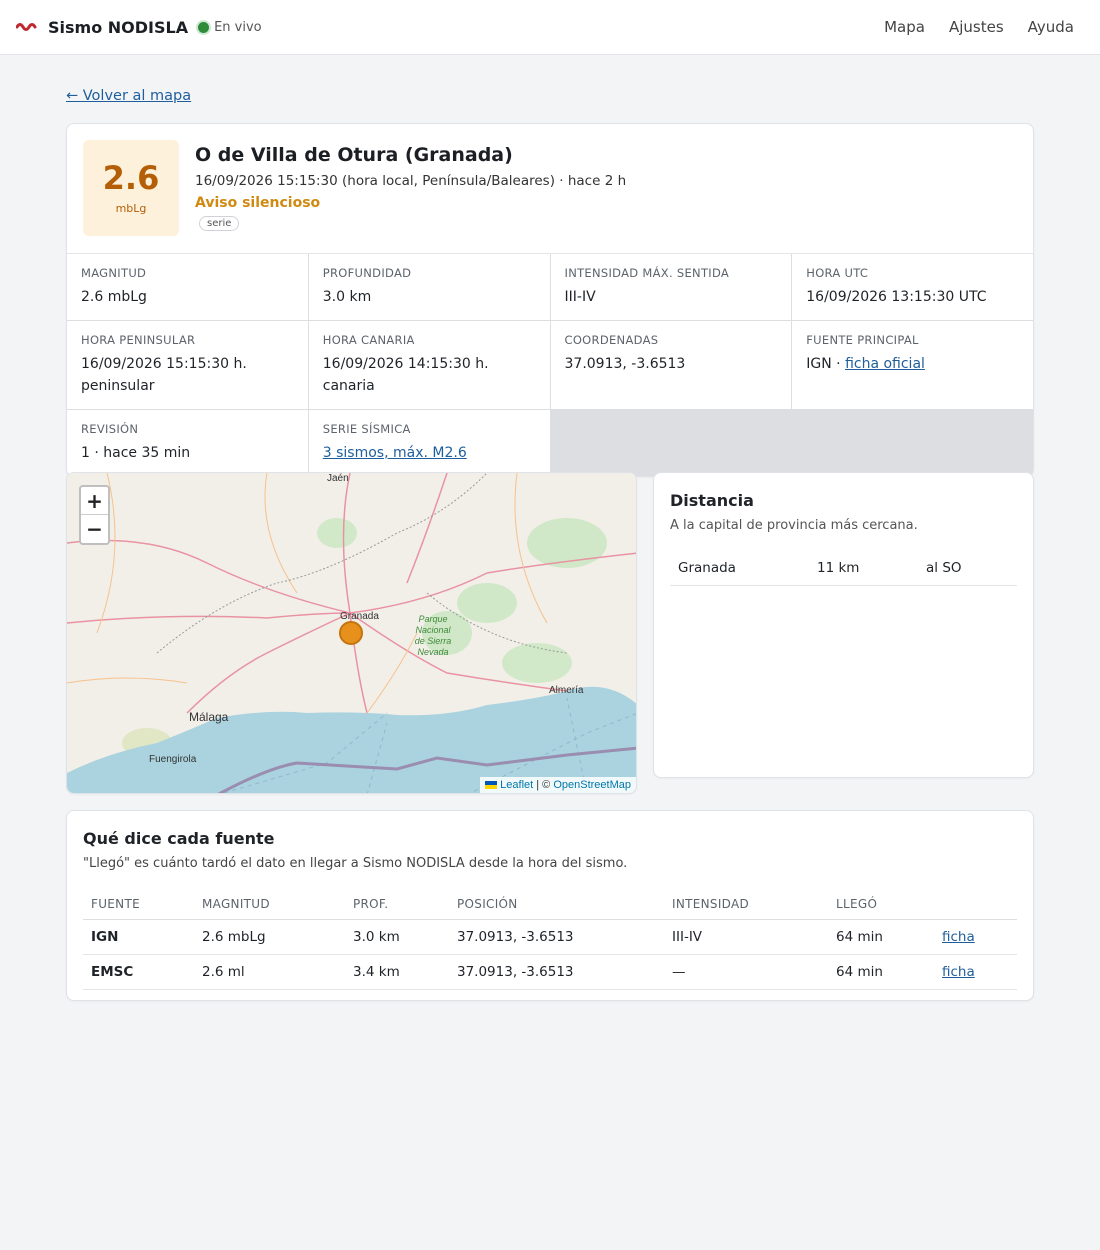 The height and width of the screenshot is (1250, 1100). What do you see at coordinates (138, 904) in the screenshot?
I see `col-fuente: FUENTE` at bounding box center [138, 904].